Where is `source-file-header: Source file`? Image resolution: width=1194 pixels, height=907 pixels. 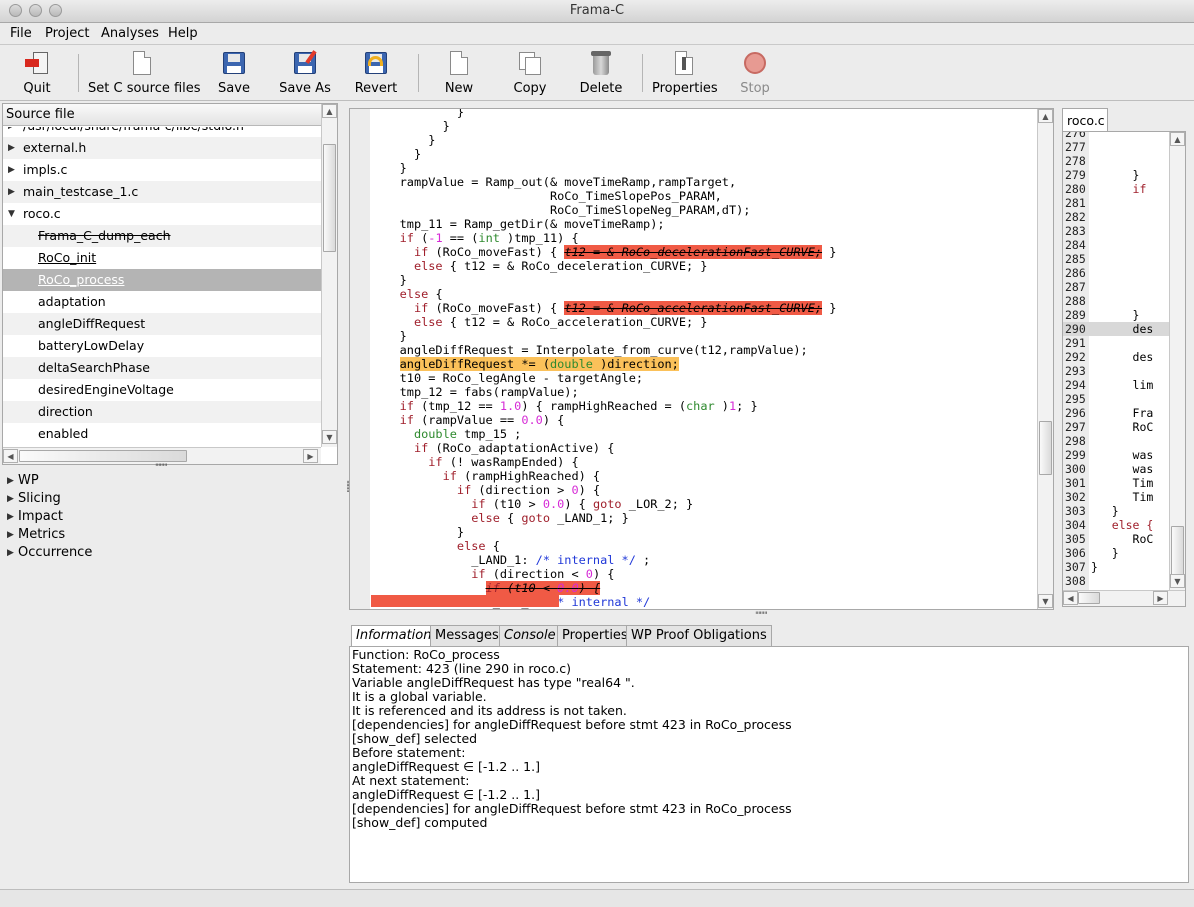
source-file-header: Source file is located at coordinates (170, 115).